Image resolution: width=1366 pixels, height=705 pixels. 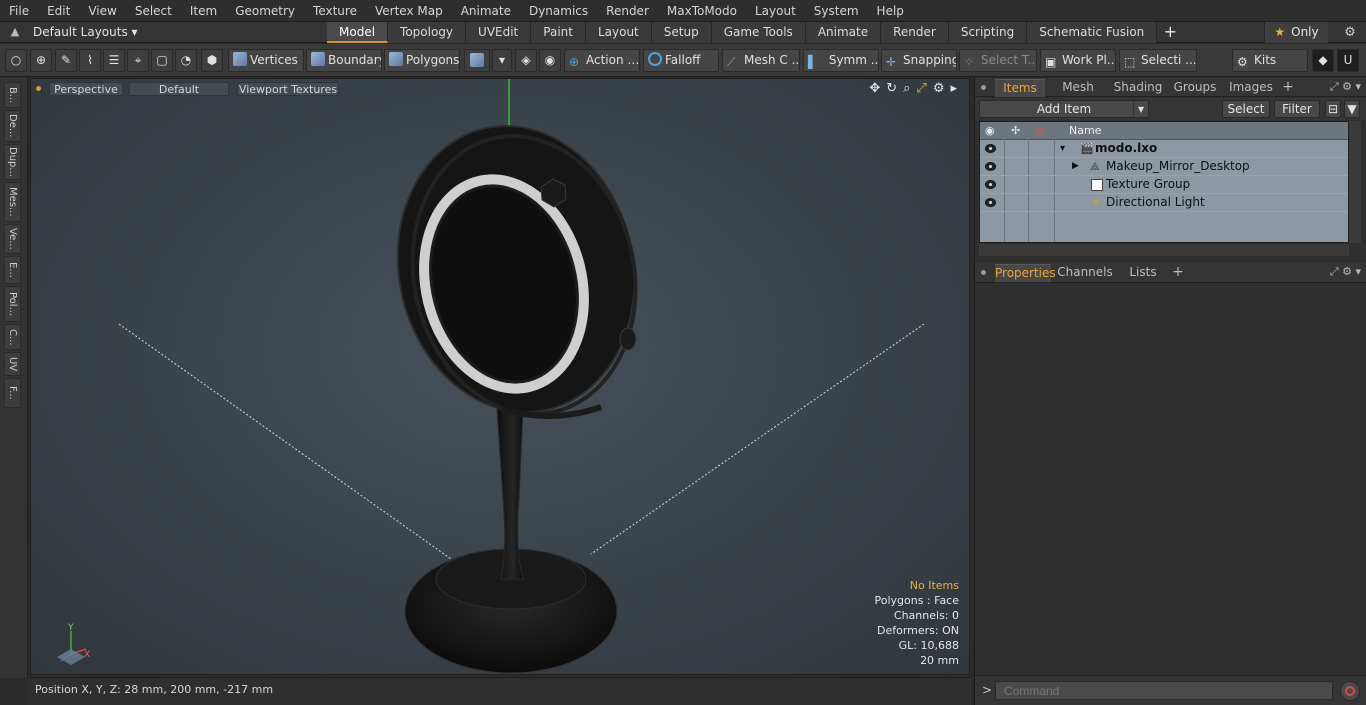 I want to click on unreal-icon: U, so click(x=1348, y=60).